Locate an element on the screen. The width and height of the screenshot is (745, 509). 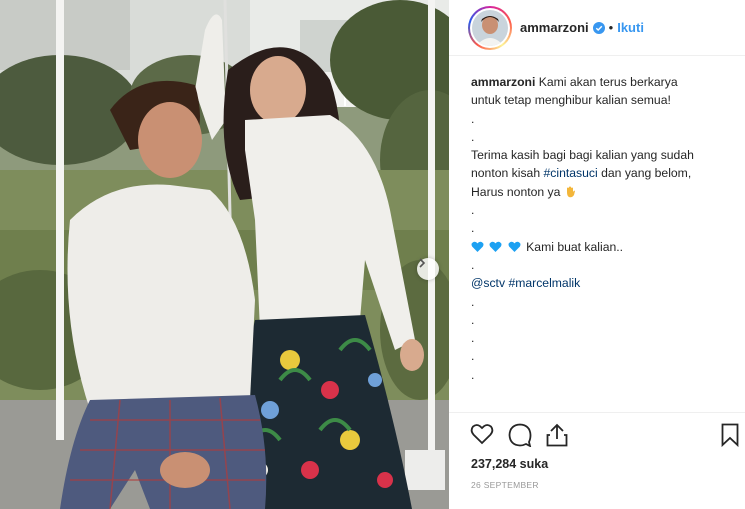
heart-outline-icon is located at coordinates (482, 434).